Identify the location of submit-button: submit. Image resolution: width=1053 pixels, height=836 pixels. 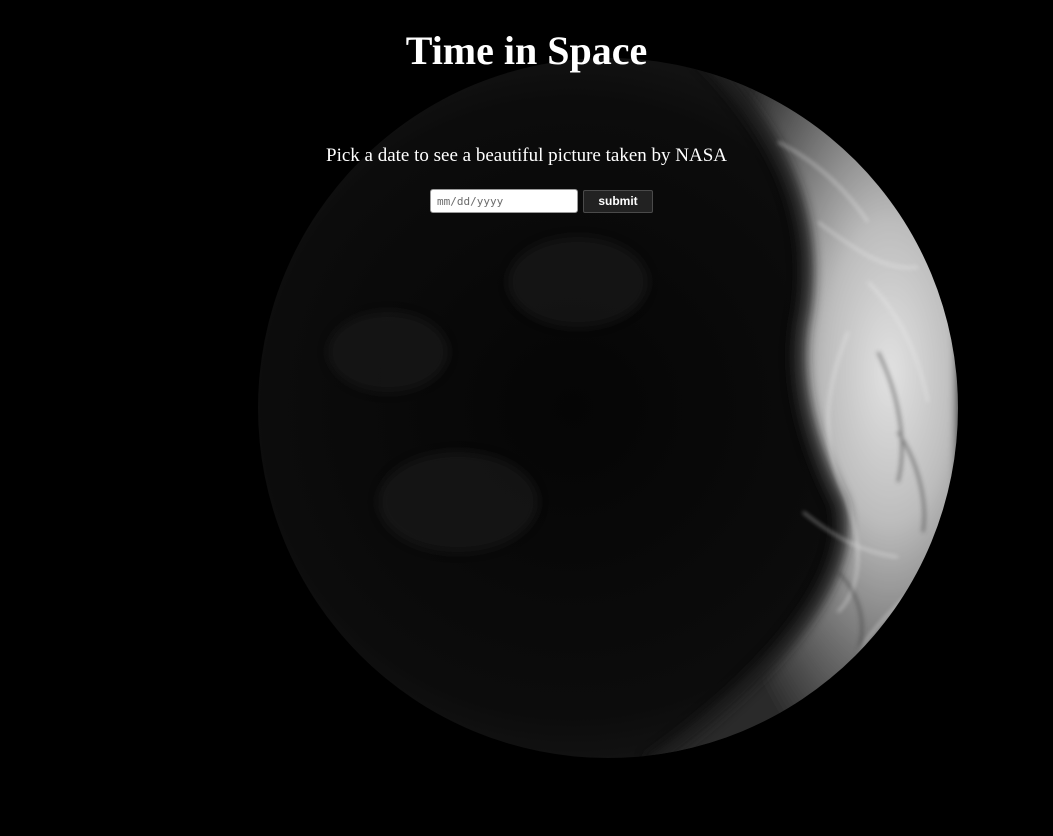
(618, 201).